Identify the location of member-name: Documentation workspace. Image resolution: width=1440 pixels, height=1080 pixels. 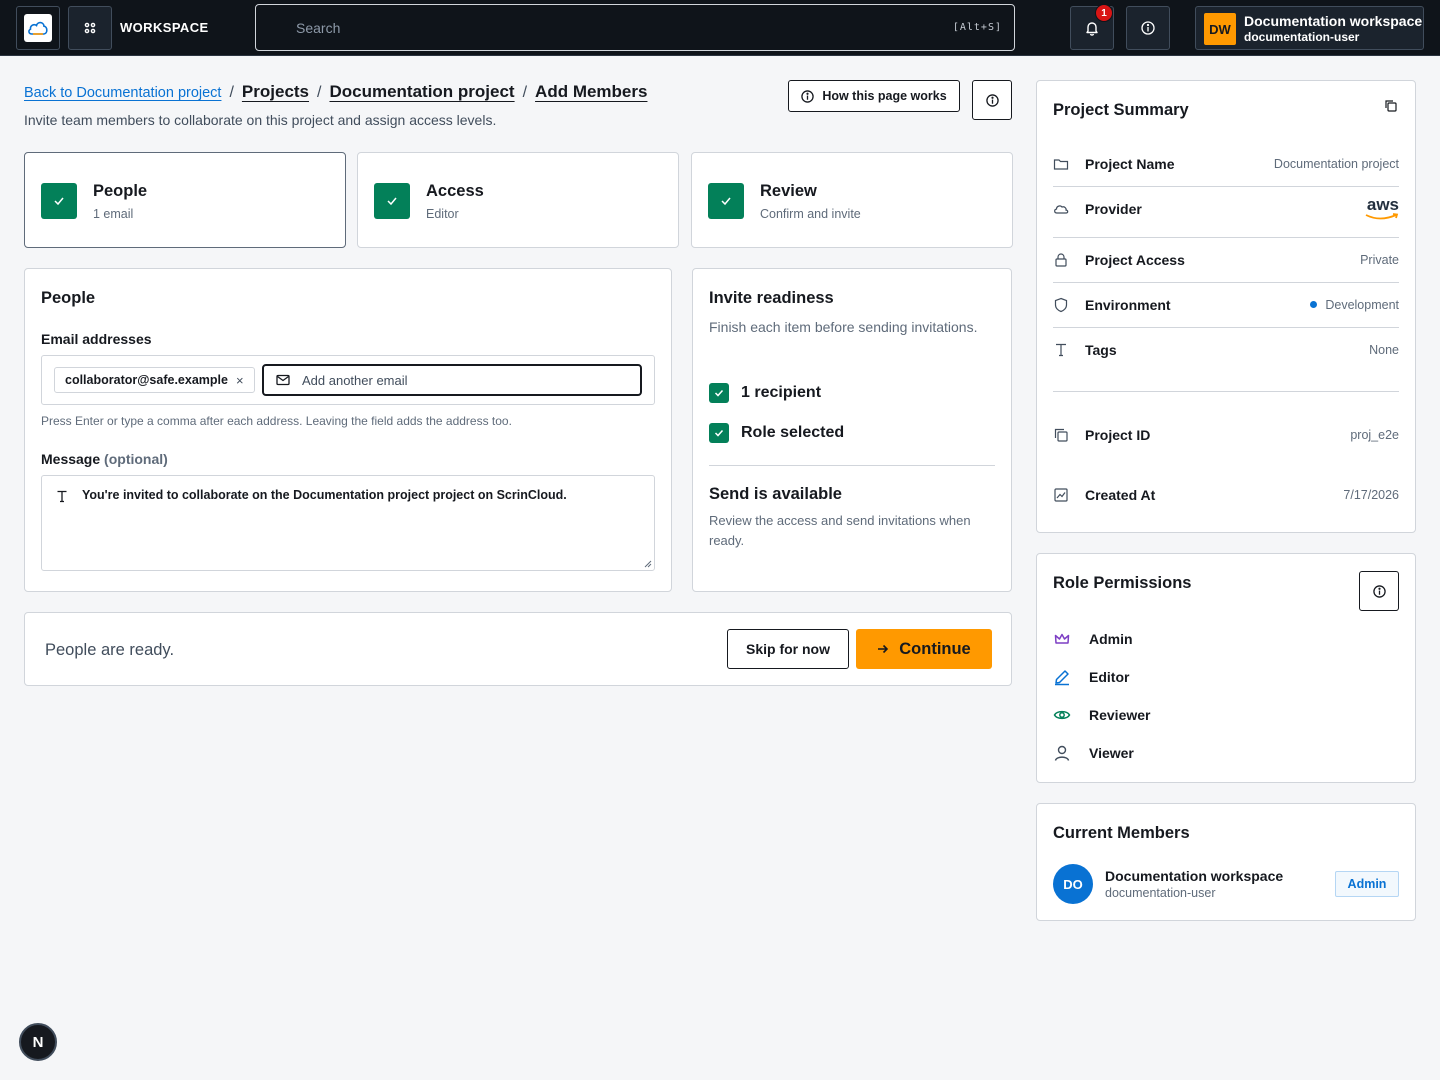
(1194, 876).